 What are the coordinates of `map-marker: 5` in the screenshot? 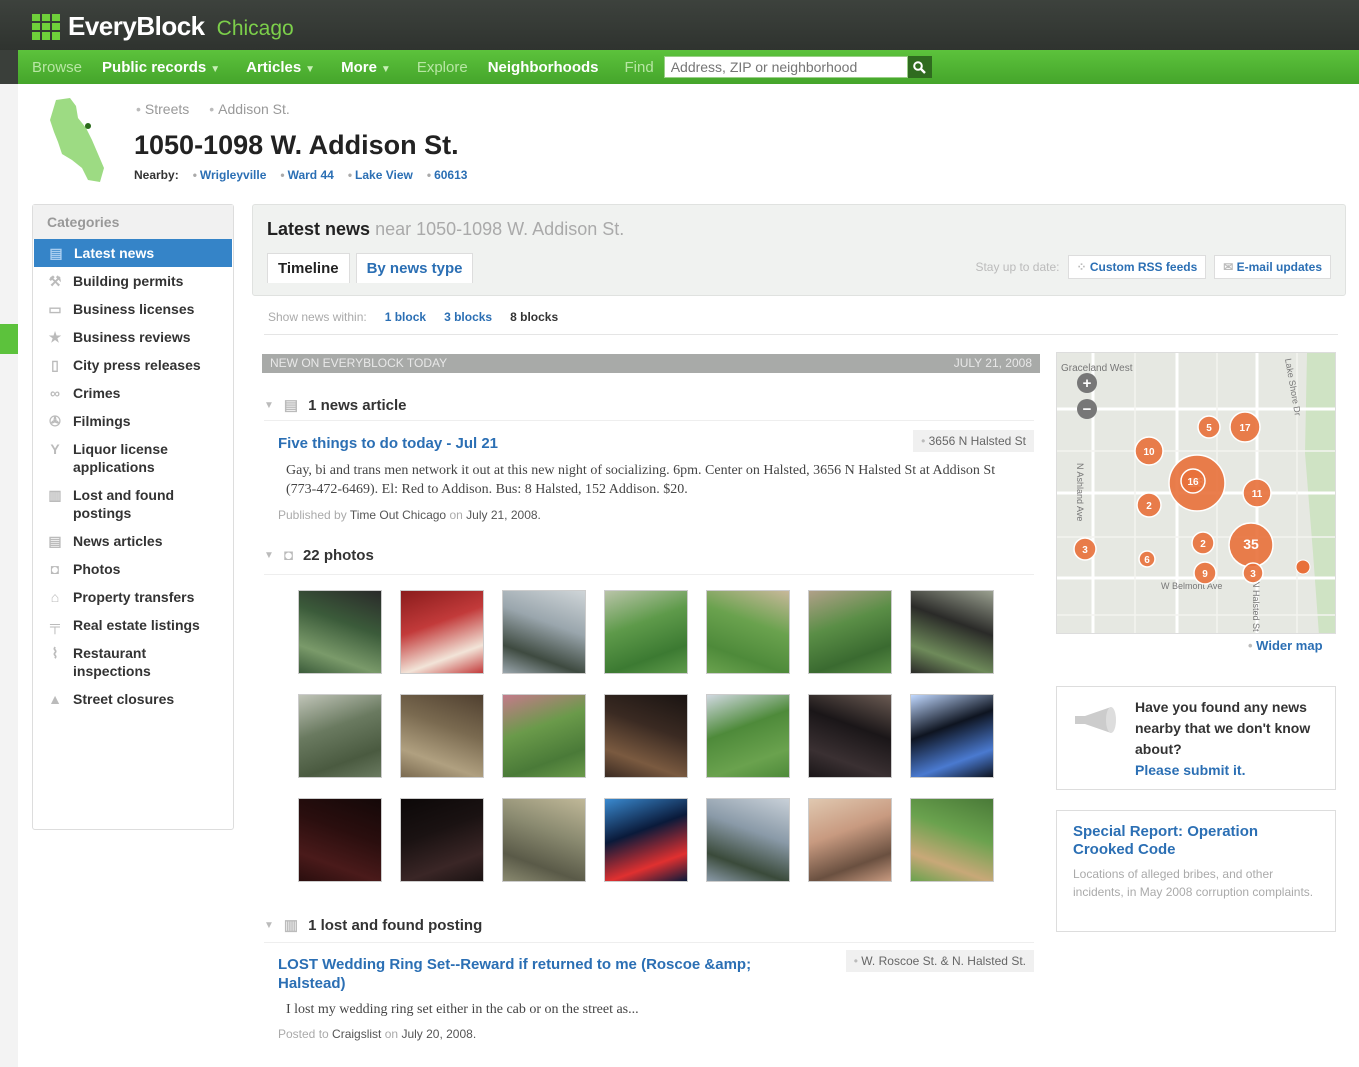 It's located at (1209, 427).